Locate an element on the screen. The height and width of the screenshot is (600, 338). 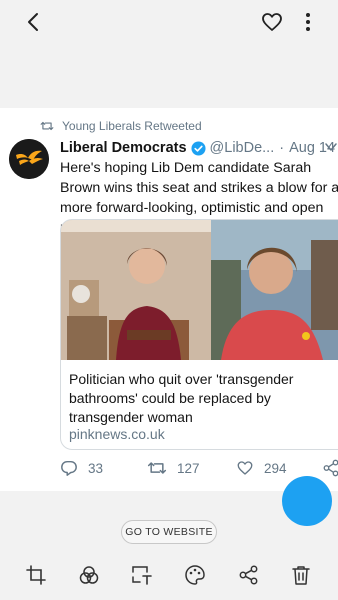
palette-icon is located at coordinates (195, 575).